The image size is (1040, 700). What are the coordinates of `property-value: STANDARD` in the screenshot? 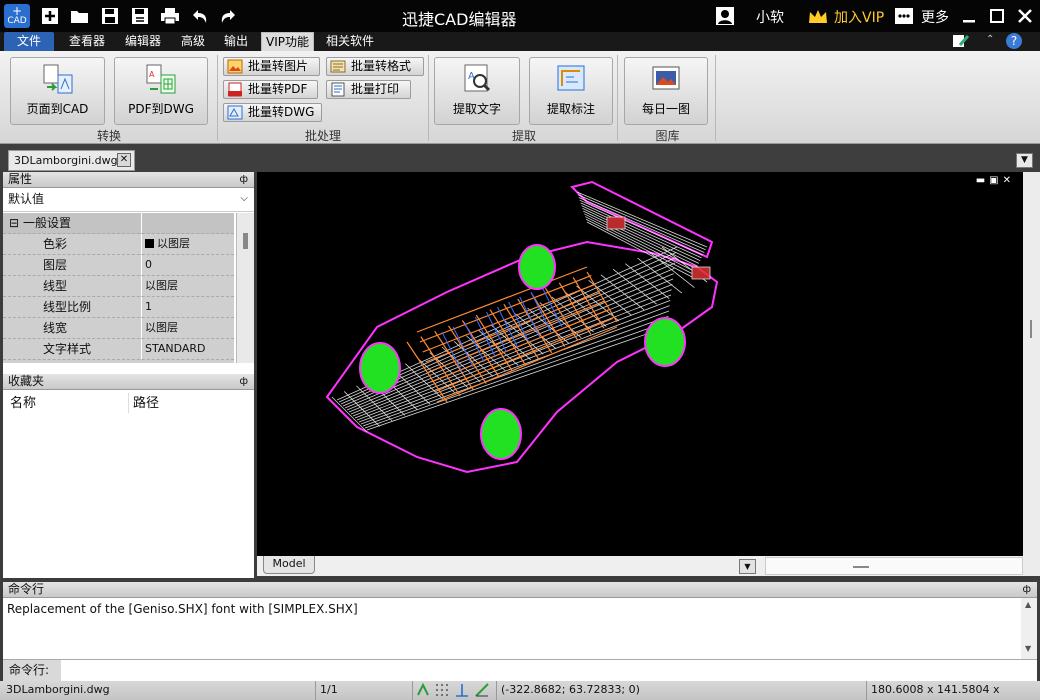 It's located at (187, 349).